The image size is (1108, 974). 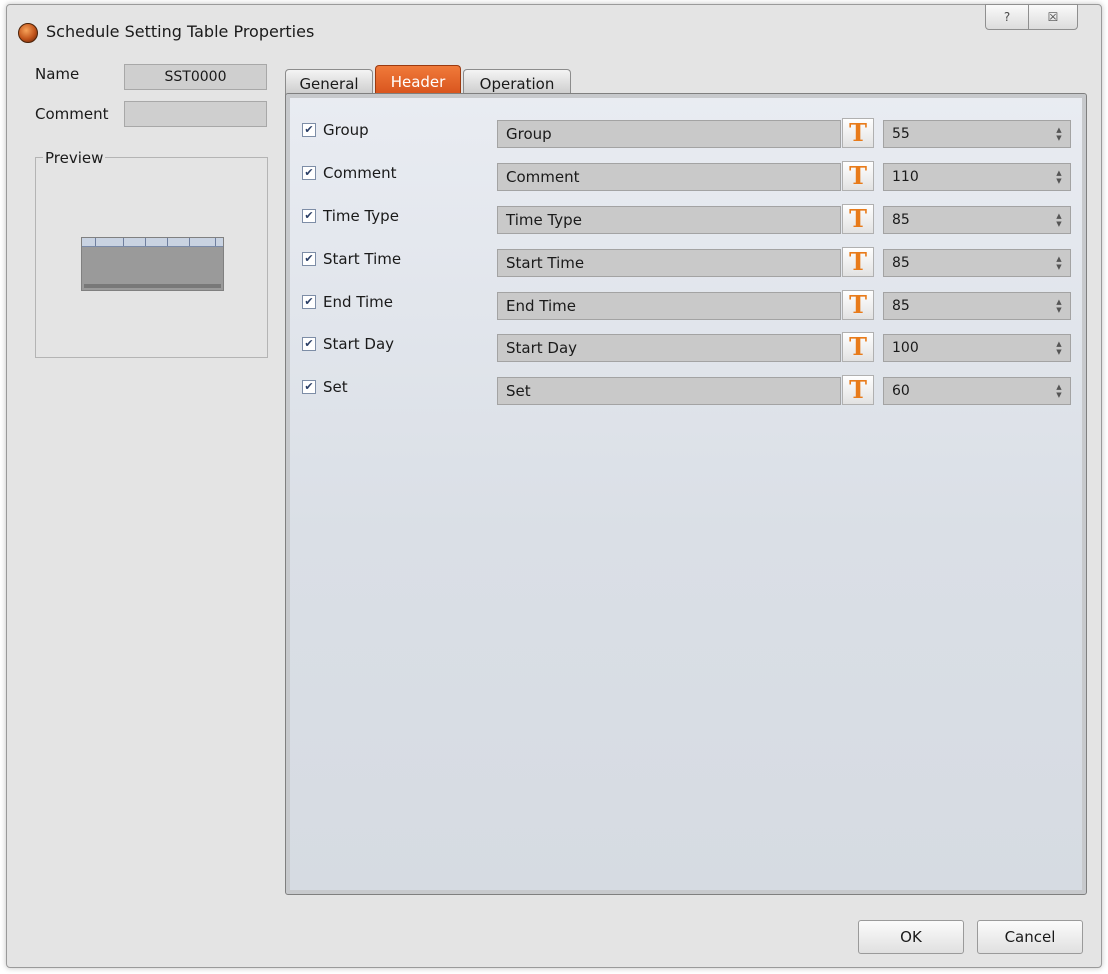 I want to click on time-type-label: Time Type, so click(x=361, y=216).